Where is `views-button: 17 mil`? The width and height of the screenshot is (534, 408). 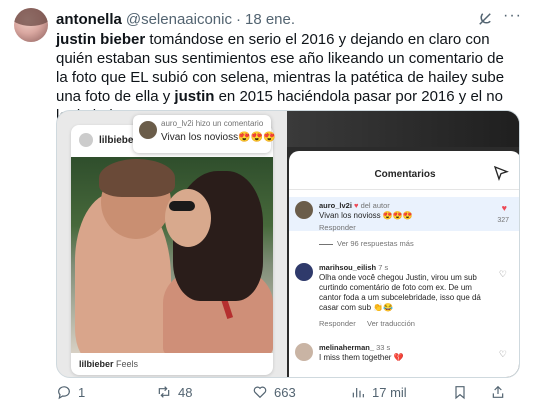 views-button: 17 mil is located at coordinates (378, 392).